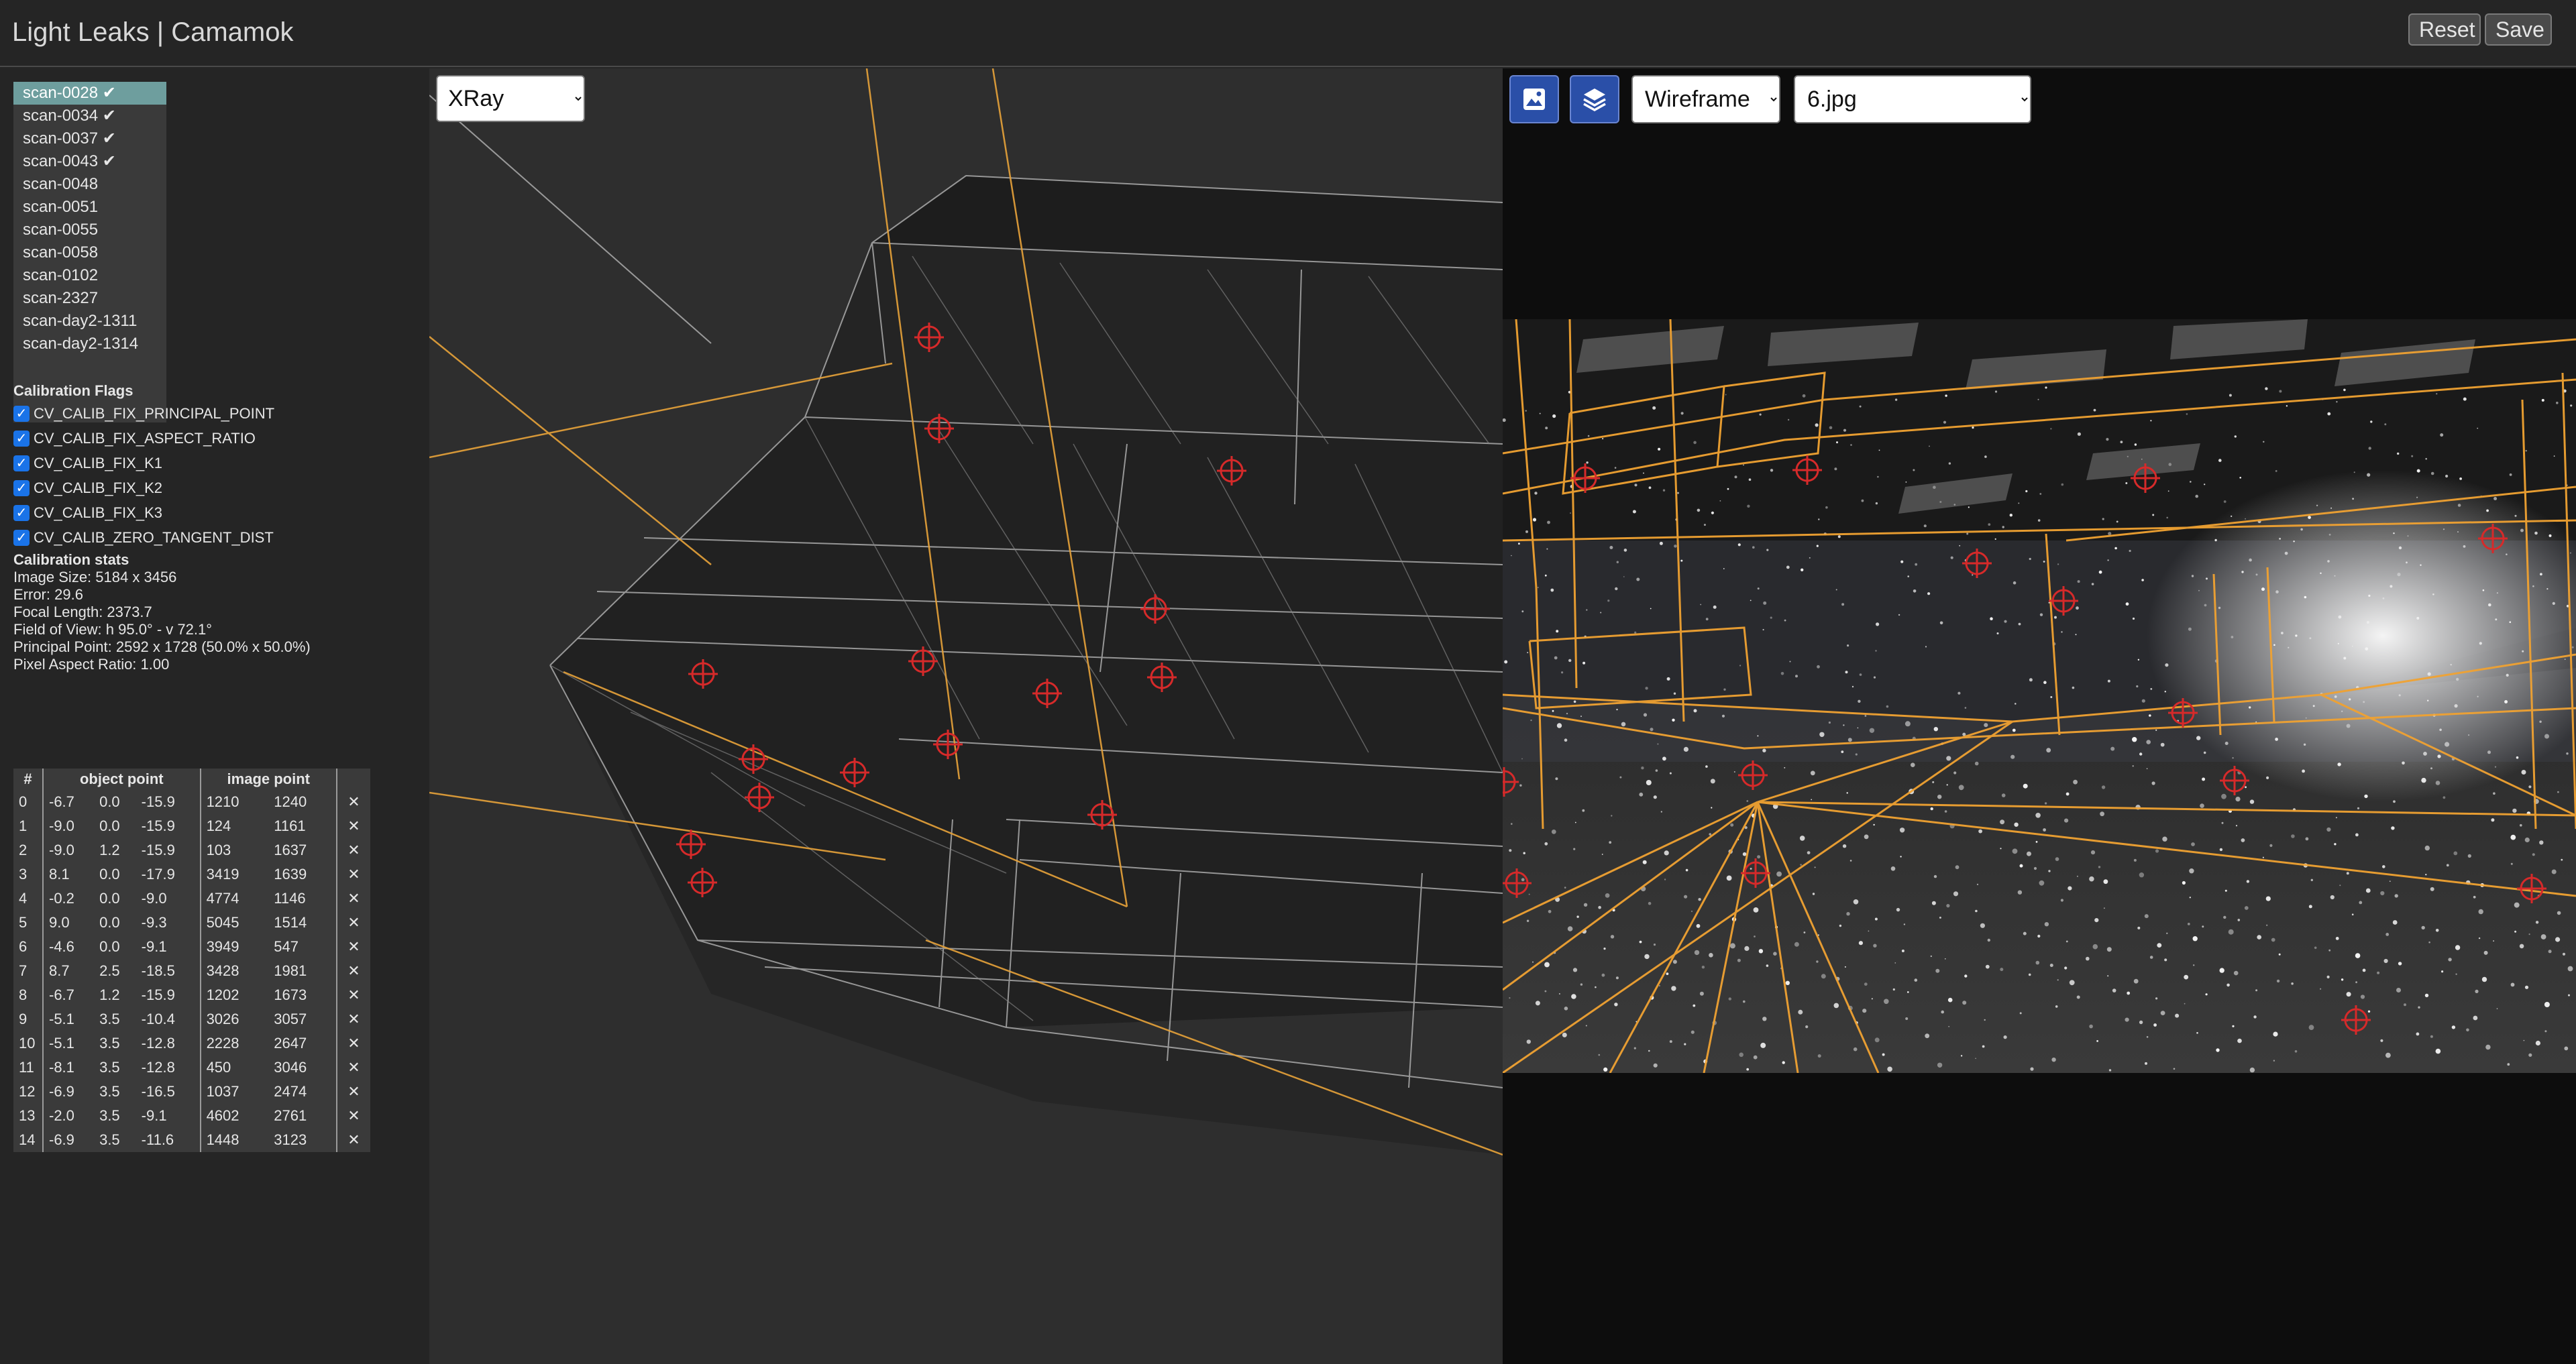  Describe the element at coordinates (158, 1043) in the screenshot. I see `cell-oz: -12.8` at that location.